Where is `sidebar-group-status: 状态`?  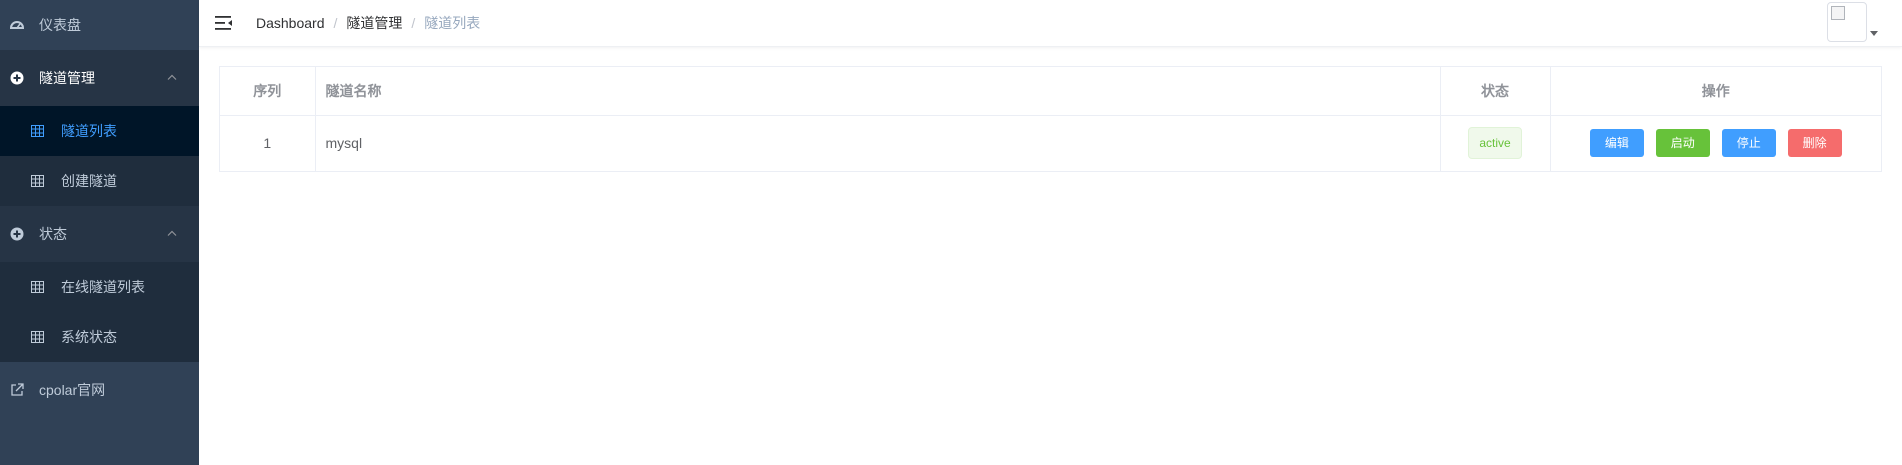
sidebar-group-status: 状态 is located at coordinates (99, 234).